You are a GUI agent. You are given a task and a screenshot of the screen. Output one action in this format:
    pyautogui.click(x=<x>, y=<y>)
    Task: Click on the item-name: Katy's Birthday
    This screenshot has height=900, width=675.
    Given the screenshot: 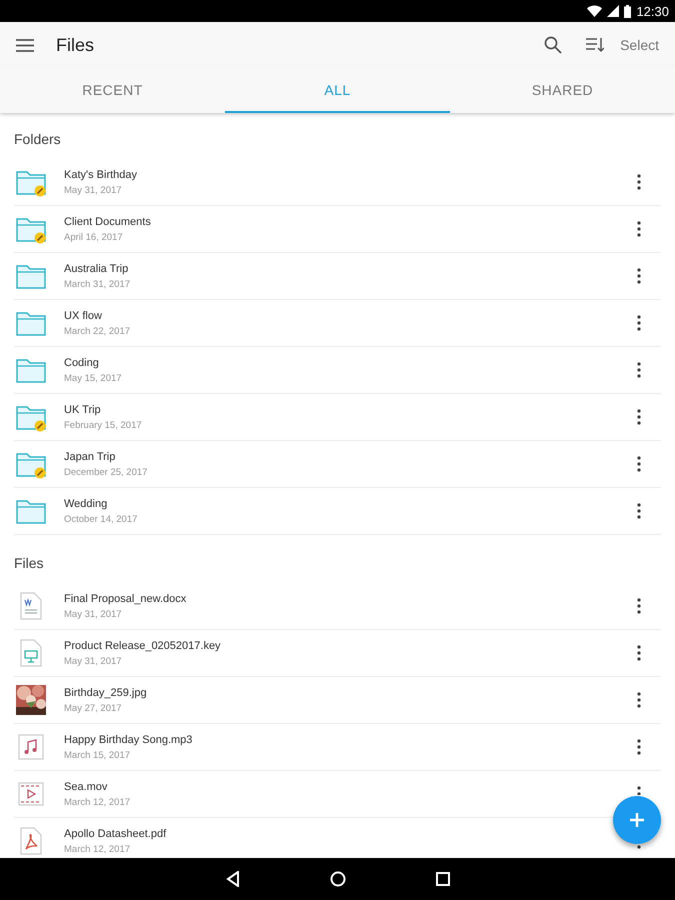 What is the action you would take?
    pyautogui.click(x=101, y=174)
    